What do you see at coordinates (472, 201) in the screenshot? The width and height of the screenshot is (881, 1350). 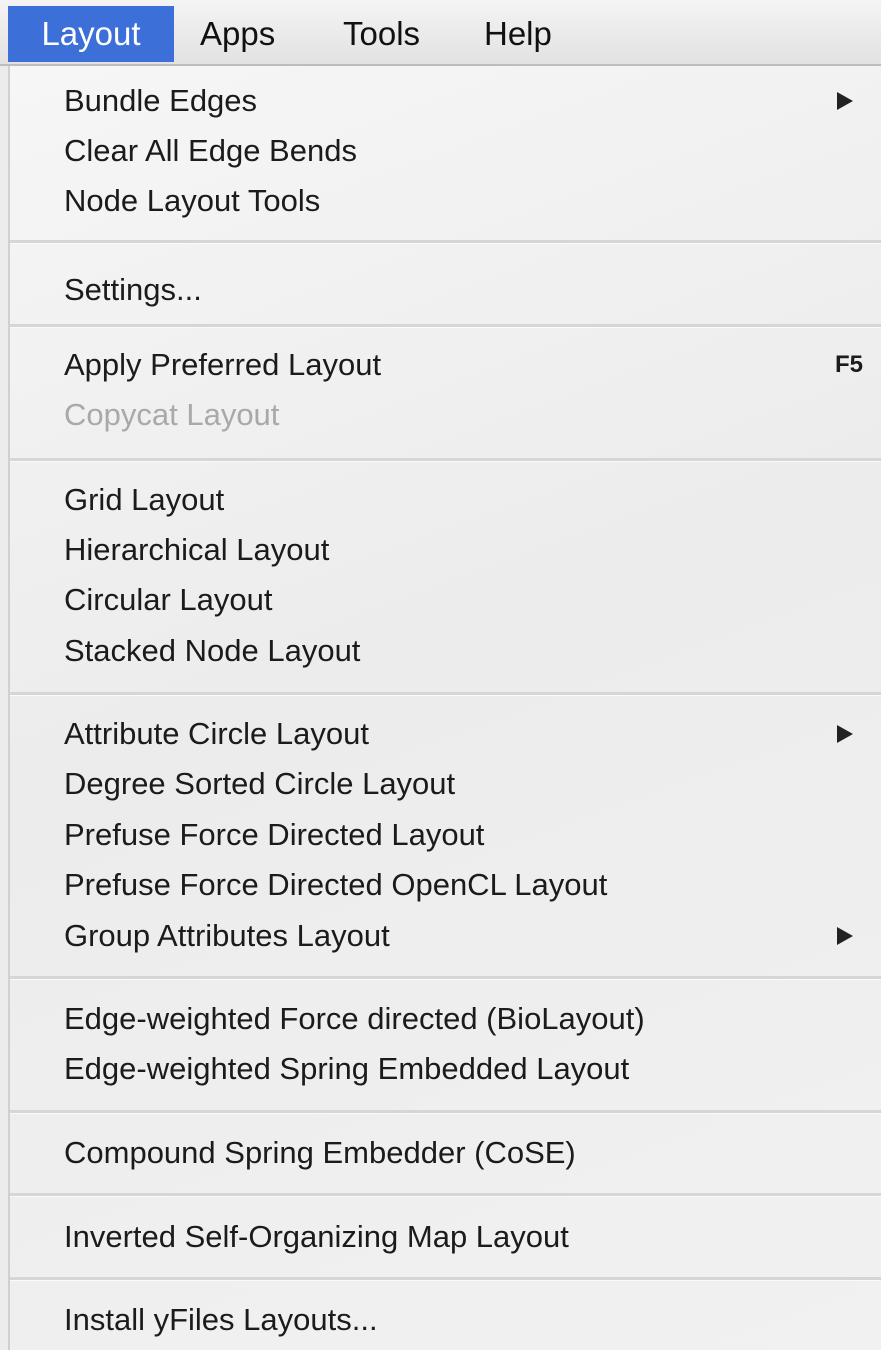 I see `menu-item-node-layout-tools: Node Layout Tools` at bounding box center [472, 201].